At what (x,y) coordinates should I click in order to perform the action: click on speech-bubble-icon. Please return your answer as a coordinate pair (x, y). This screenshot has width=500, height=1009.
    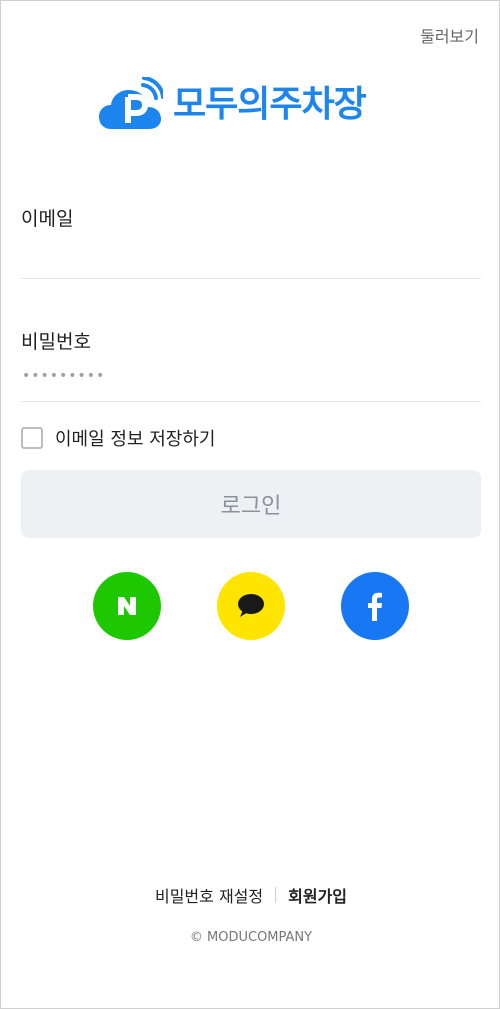
    Looking at the image, I should click on (251, 605).